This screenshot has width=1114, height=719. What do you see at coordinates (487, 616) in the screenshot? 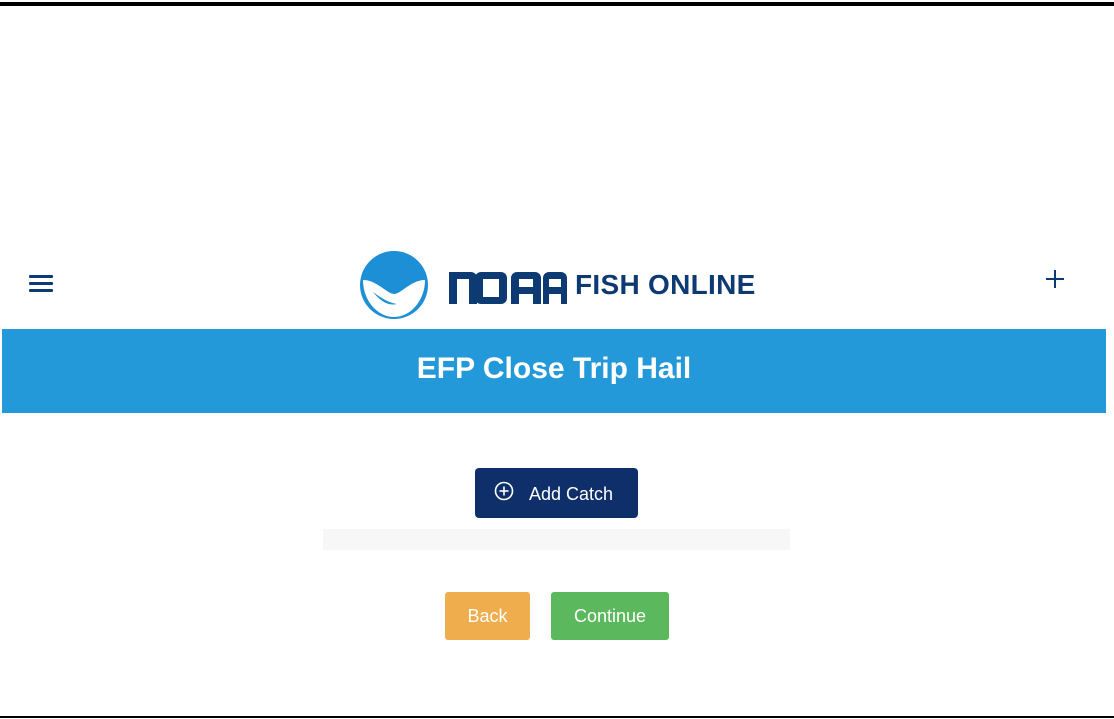
I see `back-button: Back` at bounding box center [487, 616].